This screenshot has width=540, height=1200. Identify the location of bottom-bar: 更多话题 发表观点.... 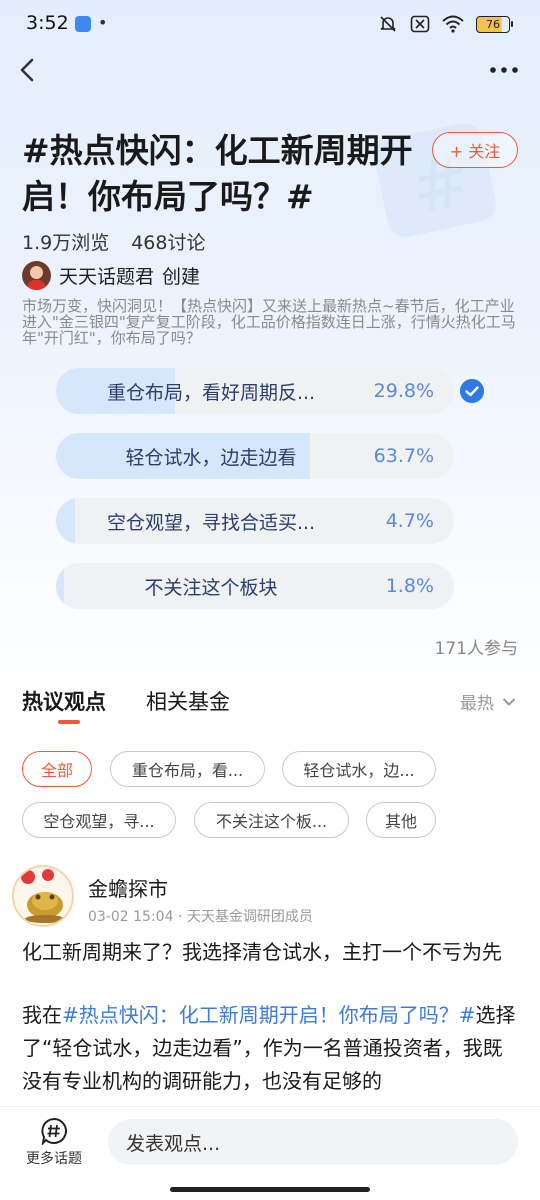
(270, 1153).